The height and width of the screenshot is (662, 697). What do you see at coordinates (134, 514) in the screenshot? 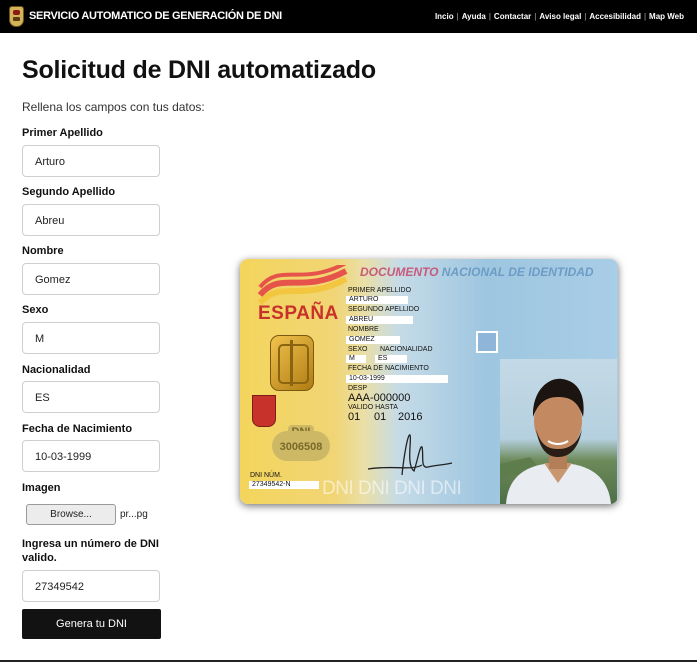
I see `selected-file-name: pr...pg` at bounding box center [134, 514].